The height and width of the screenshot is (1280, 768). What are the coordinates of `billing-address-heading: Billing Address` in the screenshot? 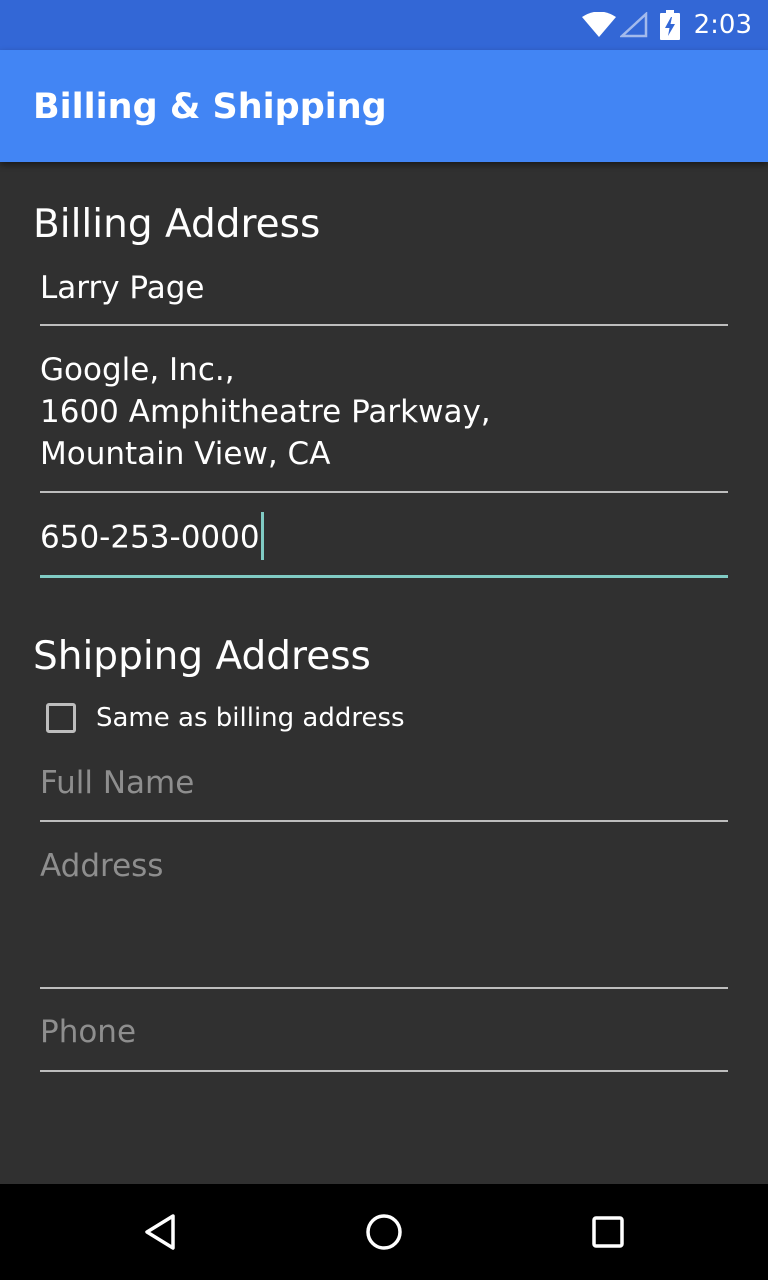 It's located at (177, 224).